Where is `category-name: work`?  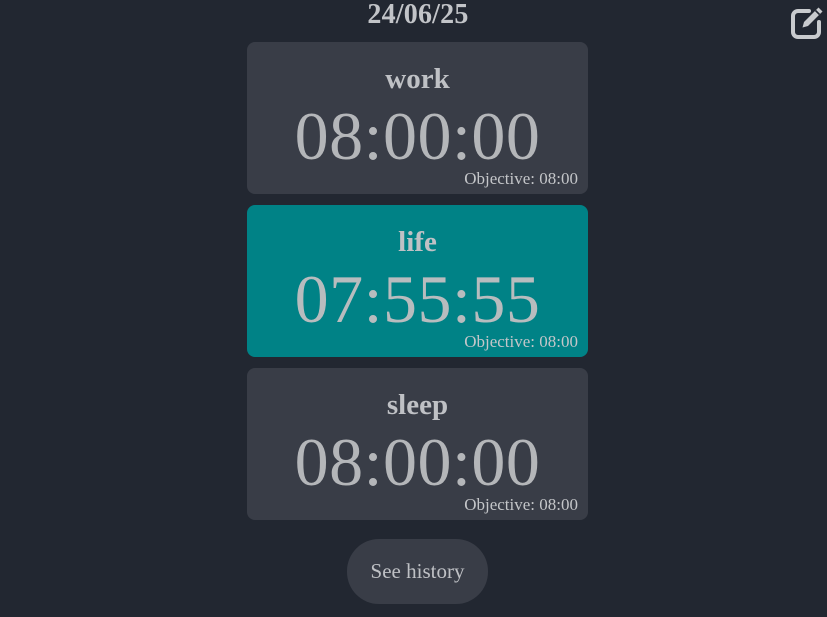 category-name: work is located at coordinates (417, 79).